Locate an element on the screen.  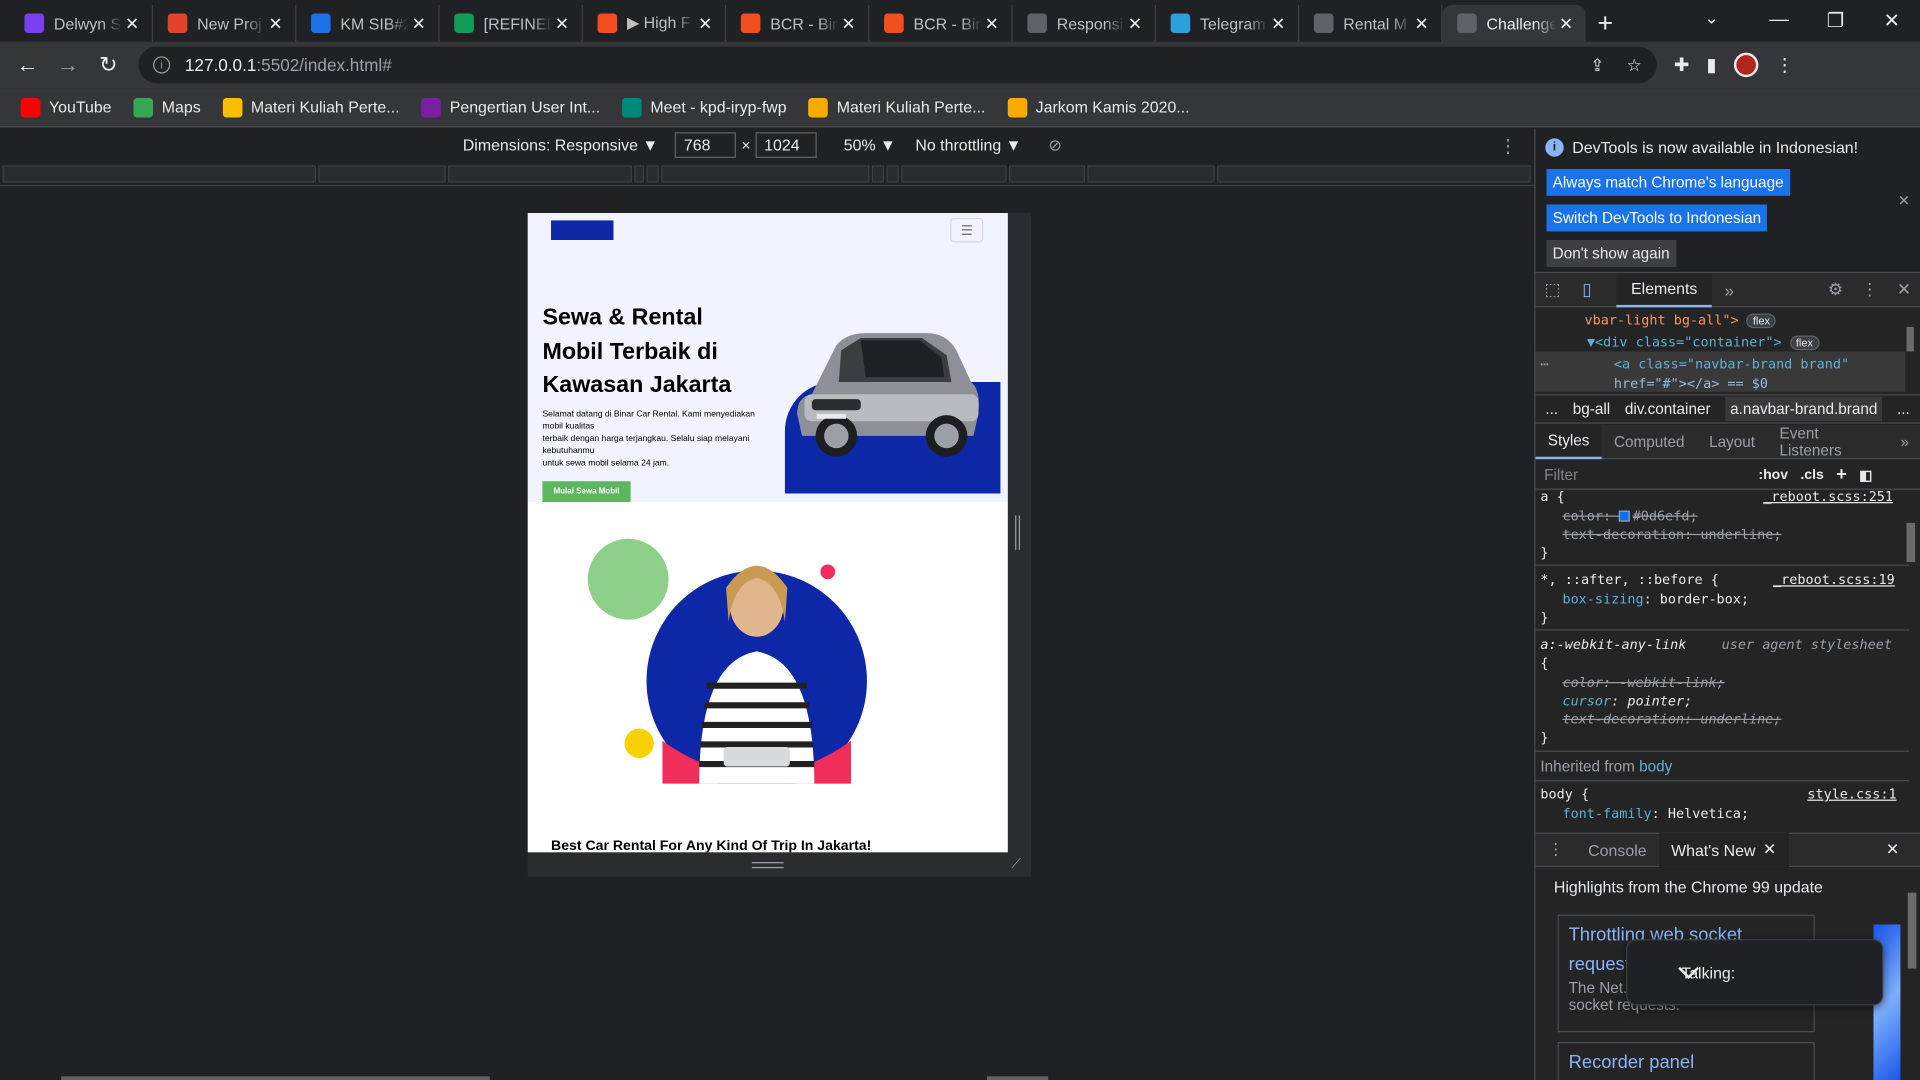
css-declaration: cursor: pointer; is located at coordinates (1627, 701).